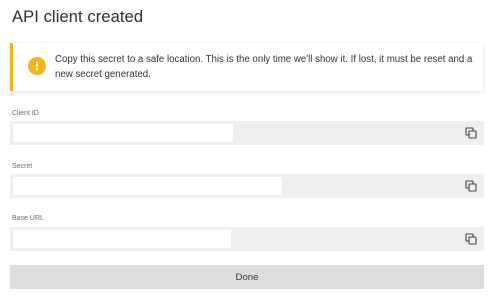 The height and width of the screenshot is (300, 493). What do you see at coordinates (471, 186) in the screenshot?
I see `copy-secret-button` at bounding box center [471, 186].